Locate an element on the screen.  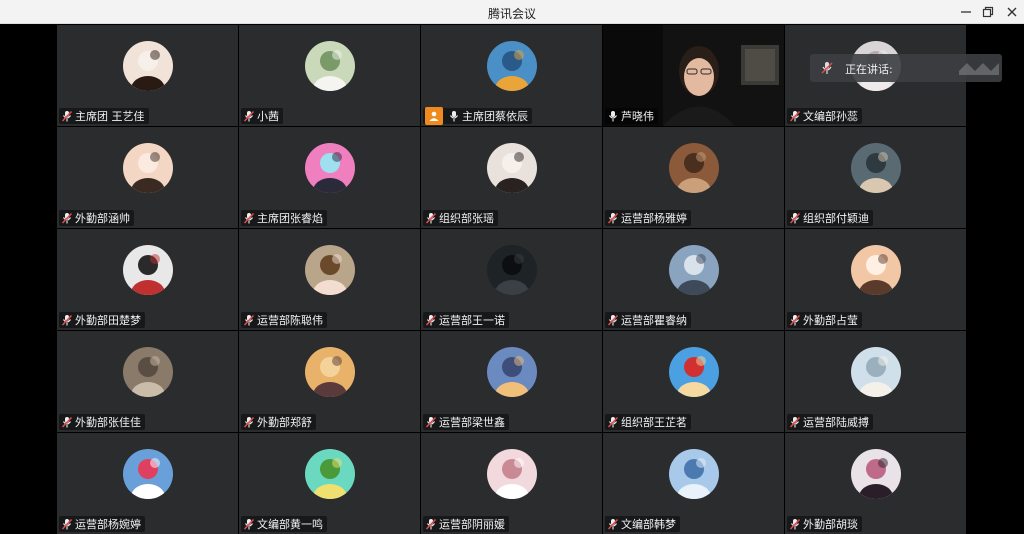
participant-tile: 运营部王一诺 is located at coordinates (511, 279).